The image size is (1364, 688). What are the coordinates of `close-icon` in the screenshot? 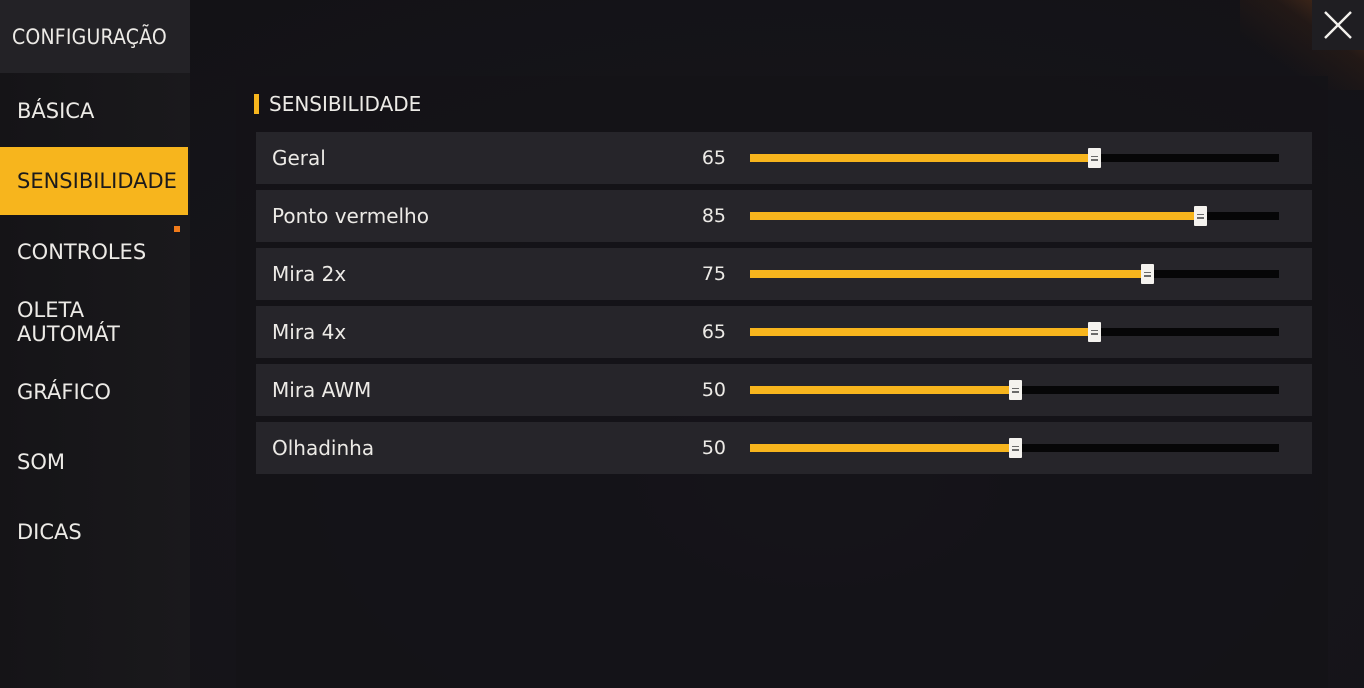 It's located at (1338, 25).